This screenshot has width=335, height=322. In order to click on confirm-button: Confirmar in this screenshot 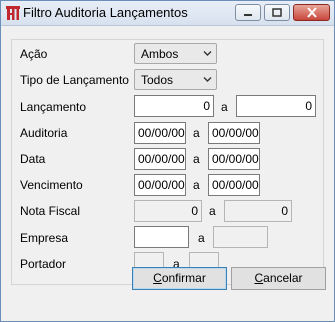, I will do `click(179, 278)`.